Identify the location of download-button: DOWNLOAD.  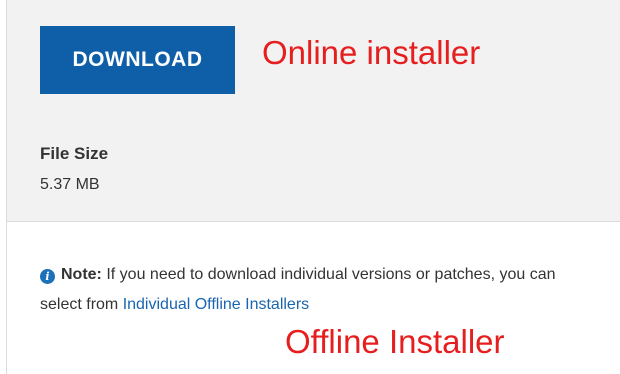
(137, 60).